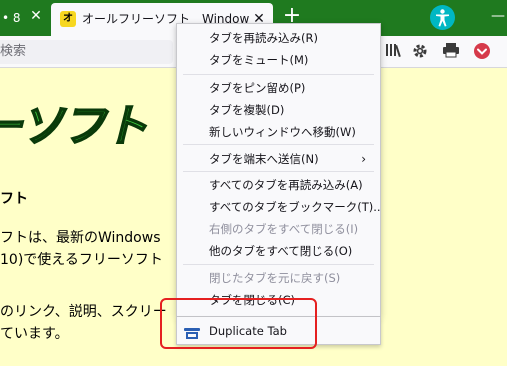 This screenshot has width=507, height=366. What do you see at coordinates (281, 251) in the screenshot?
I see `menu-item-label: 他のタブをすべて閉じる(O)` at bounding box center [281, 251].